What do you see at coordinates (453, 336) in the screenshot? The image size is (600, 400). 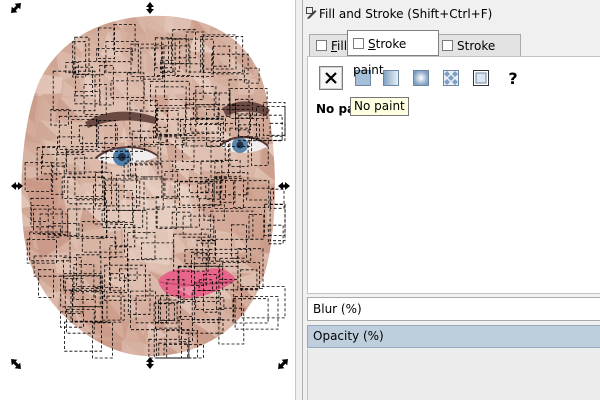 I see `opacity-field: Opacity (%)` at bounding box center [453, 336].